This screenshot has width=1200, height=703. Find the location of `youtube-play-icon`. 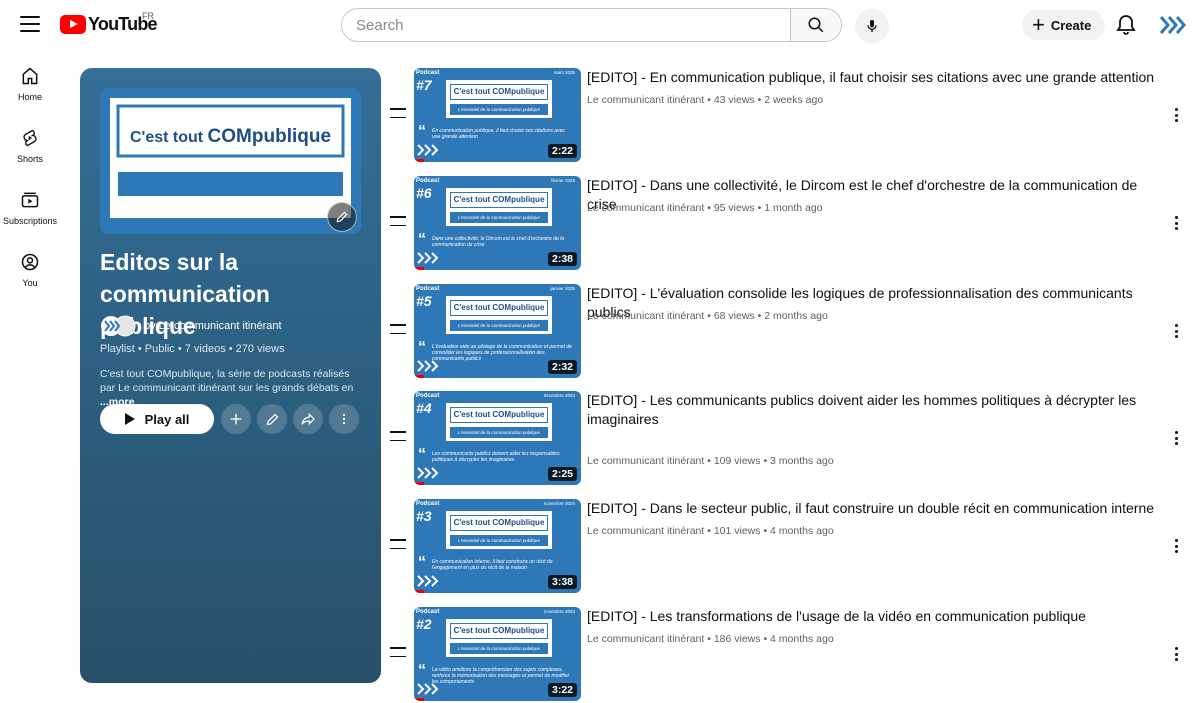

youtube-play-icon is located at coordinates (73, 24).